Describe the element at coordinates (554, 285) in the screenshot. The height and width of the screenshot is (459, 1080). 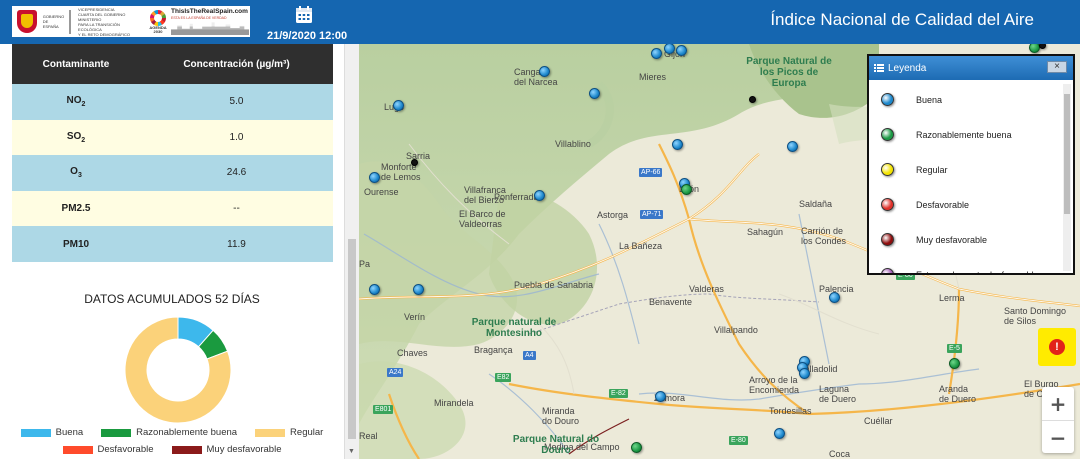
I see `map-place-label: Puebla de Sanabria` at that location.